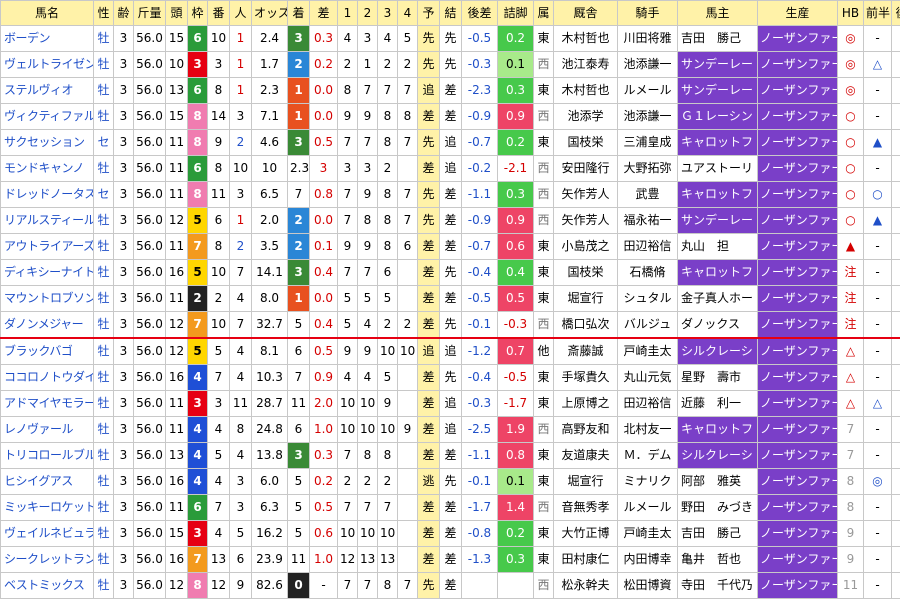 The width and height of the screenshot is (900, 601). What do you see at coordinates (585, 325) in the screenshot?
I see `cell-stable: 橋口弘次` at bounding box center [585, 325].